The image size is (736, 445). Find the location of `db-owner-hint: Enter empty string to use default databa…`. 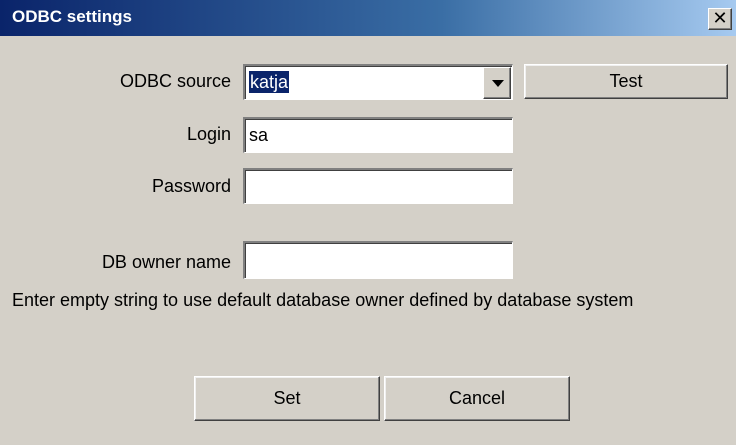

db-owner-hint: Enter empty string to use default databa… is located at coordinates (323, 300).